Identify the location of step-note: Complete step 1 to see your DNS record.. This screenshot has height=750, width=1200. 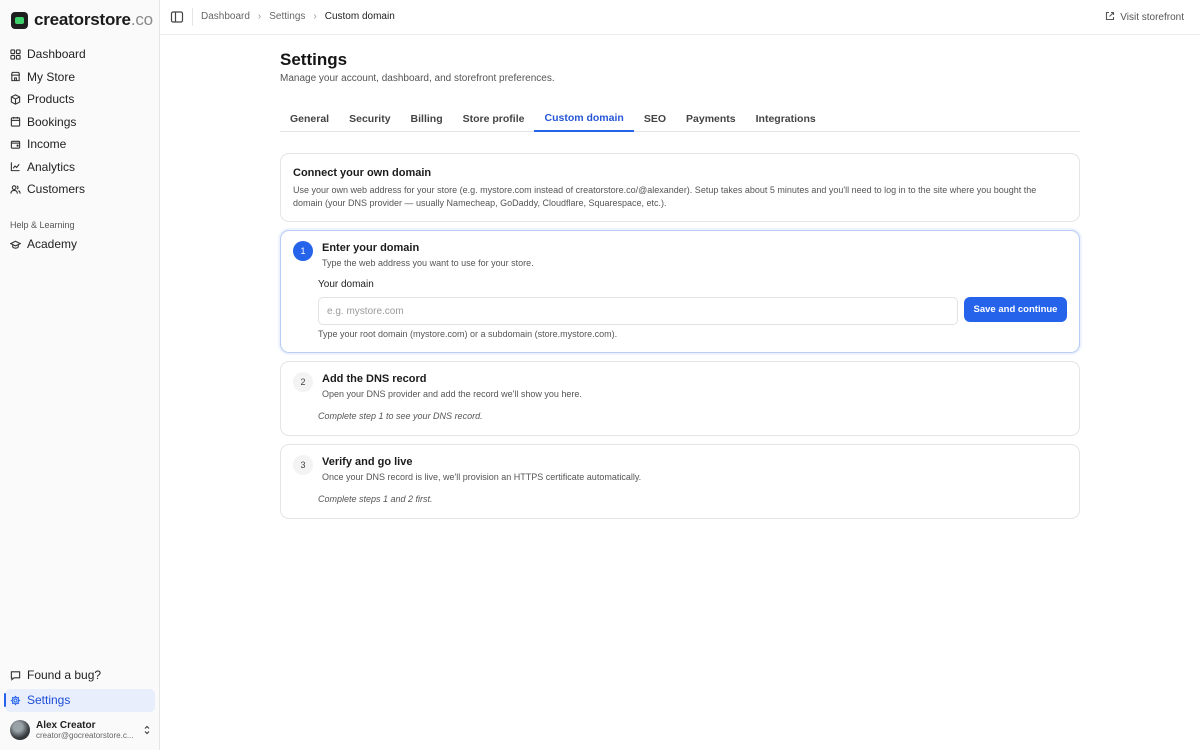
(400, 416).